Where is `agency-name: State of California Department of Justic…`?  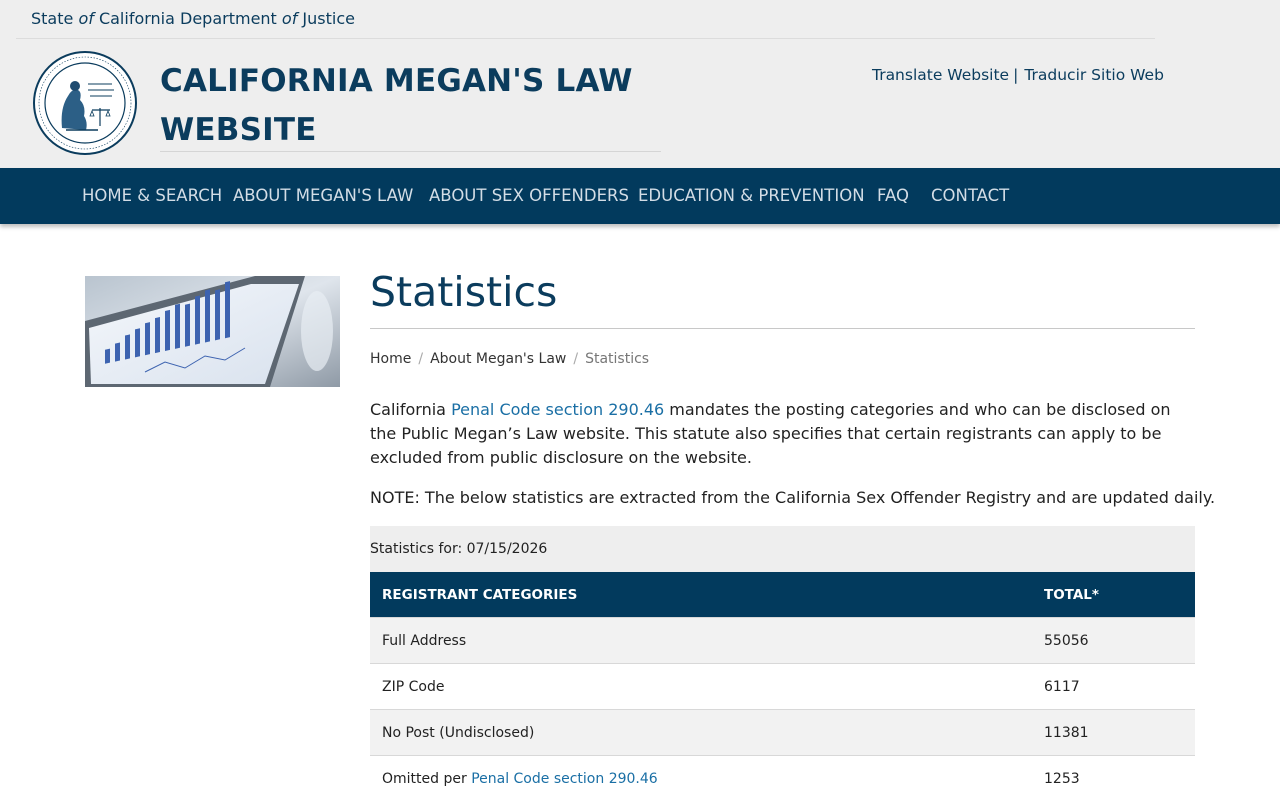 agency-name: State of California Department of Justic… is located at coordinates (193, 18).